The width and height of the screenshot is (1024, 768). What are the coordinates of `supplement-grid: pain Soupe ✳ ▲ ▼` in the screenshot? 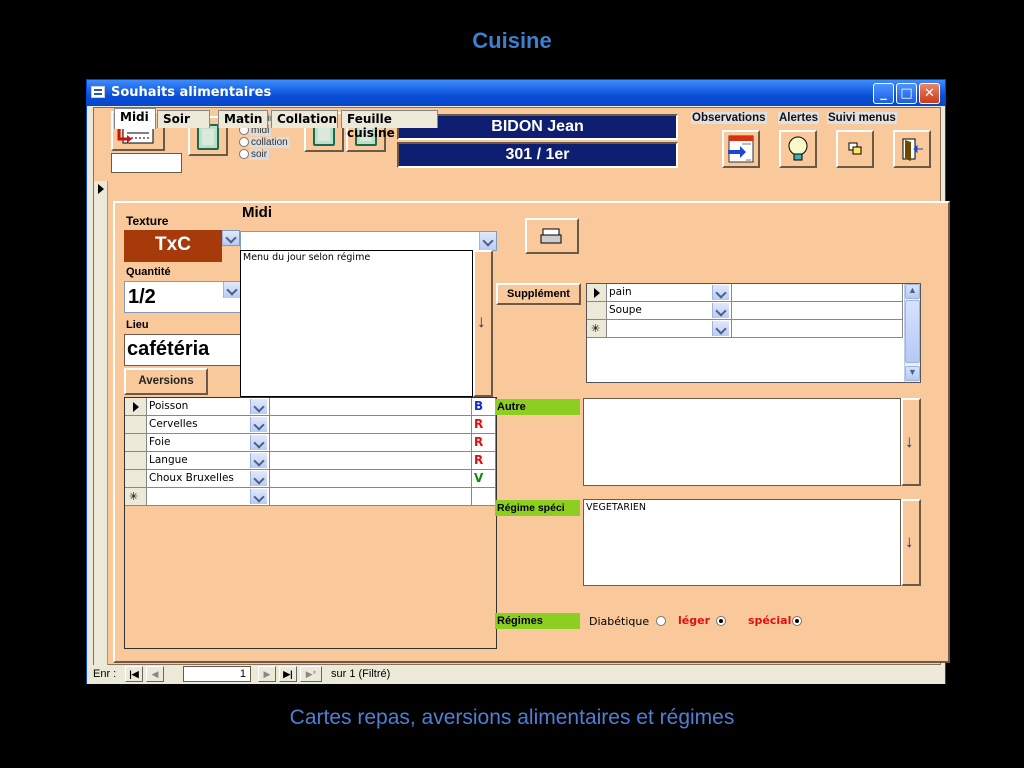 It's located at (753, 333).